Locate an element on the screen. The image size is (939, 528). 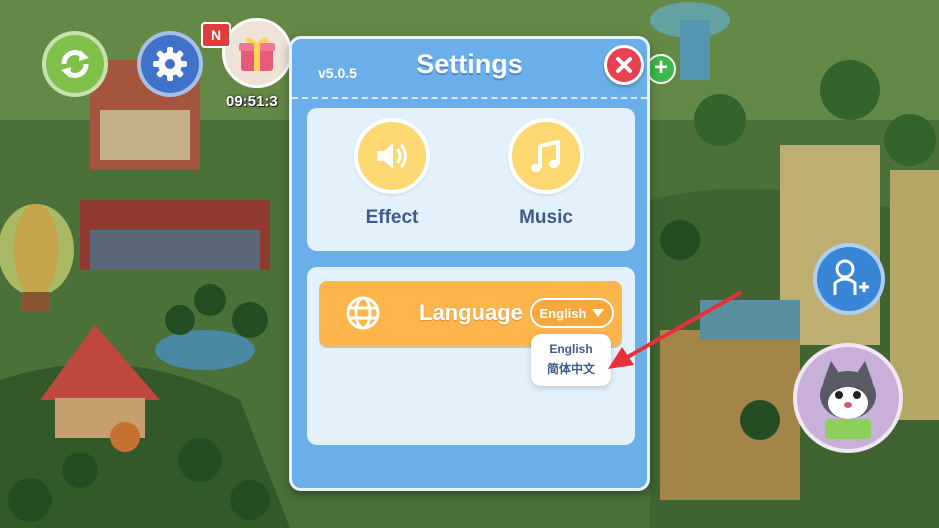
effect-toggle: Effect is located at coordinates (392, 173).